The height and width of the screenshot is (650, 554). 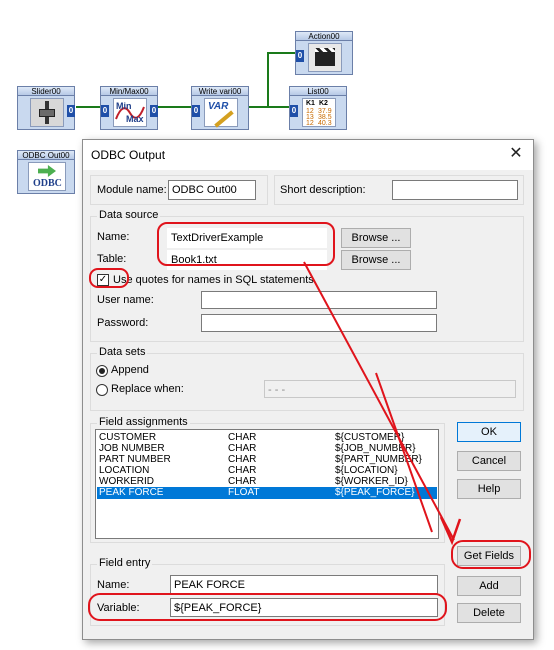 What do you see at coordinates (135, 119) in the screenshot?
I see `max-label: Max` at bounding box center [135, 119].